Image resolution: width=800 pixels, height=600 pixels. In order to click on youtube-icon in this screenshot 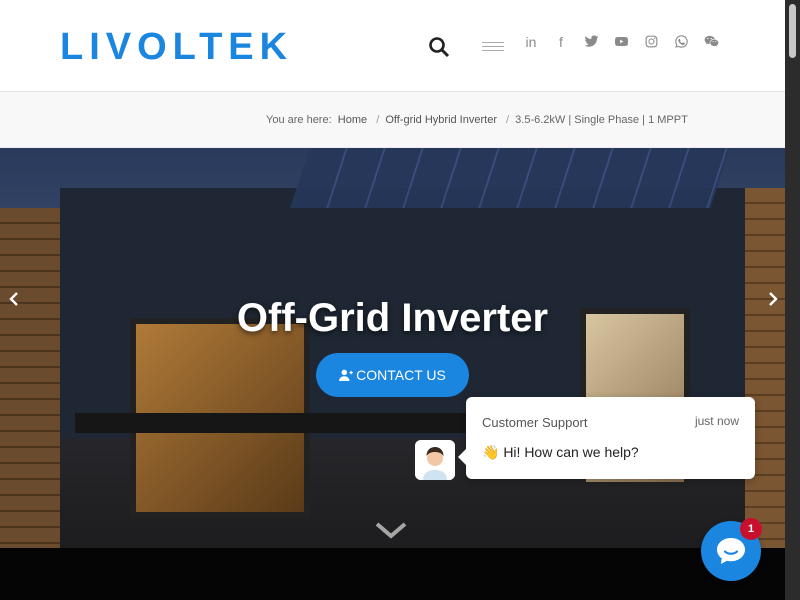, I will do `click(621, 42)`.